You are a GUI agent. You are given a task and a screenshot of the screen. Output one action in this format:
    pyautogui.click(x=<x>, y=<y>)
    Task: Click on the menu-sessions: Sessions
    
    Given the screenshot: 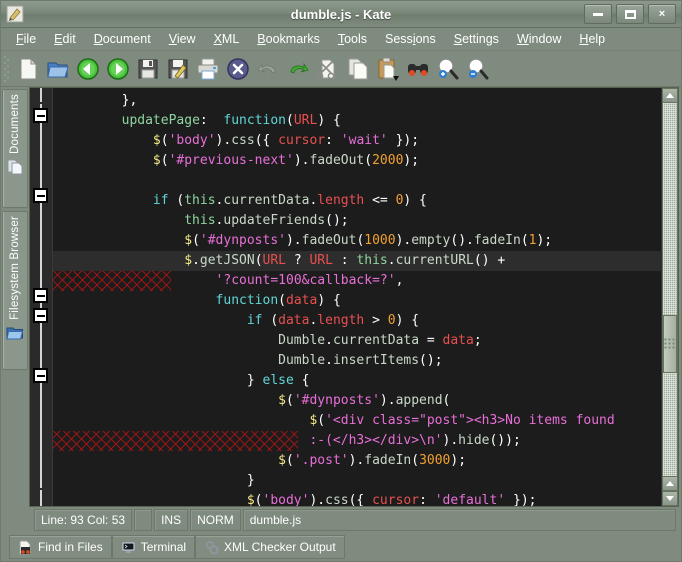 What is the action you would take?
    pyautogui.click(x=410, y=39)
    